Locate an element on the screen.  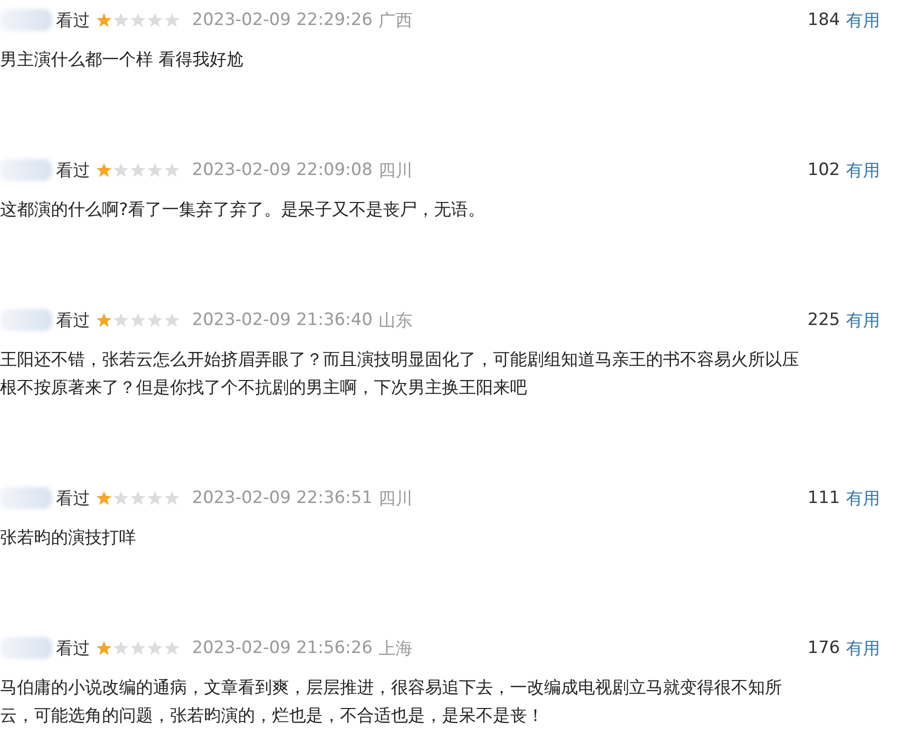
review-time: 2023-02-09 21:36:40 is located at coordinates (282, 320).